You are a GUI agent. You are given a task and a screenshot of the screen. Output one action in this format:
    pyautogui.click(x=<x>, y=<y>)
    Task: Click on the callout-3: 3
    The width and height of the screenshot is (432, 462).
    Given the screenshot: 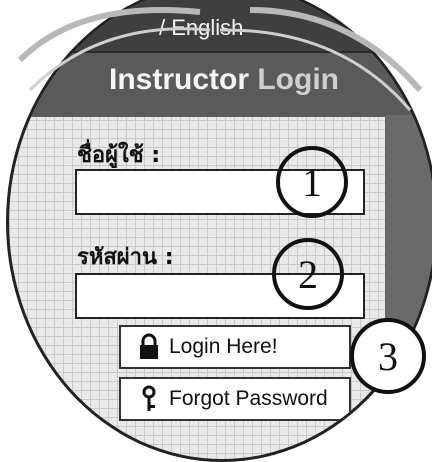 What is the action you would take?
    pyautogui.click(x=388, y=356)
    